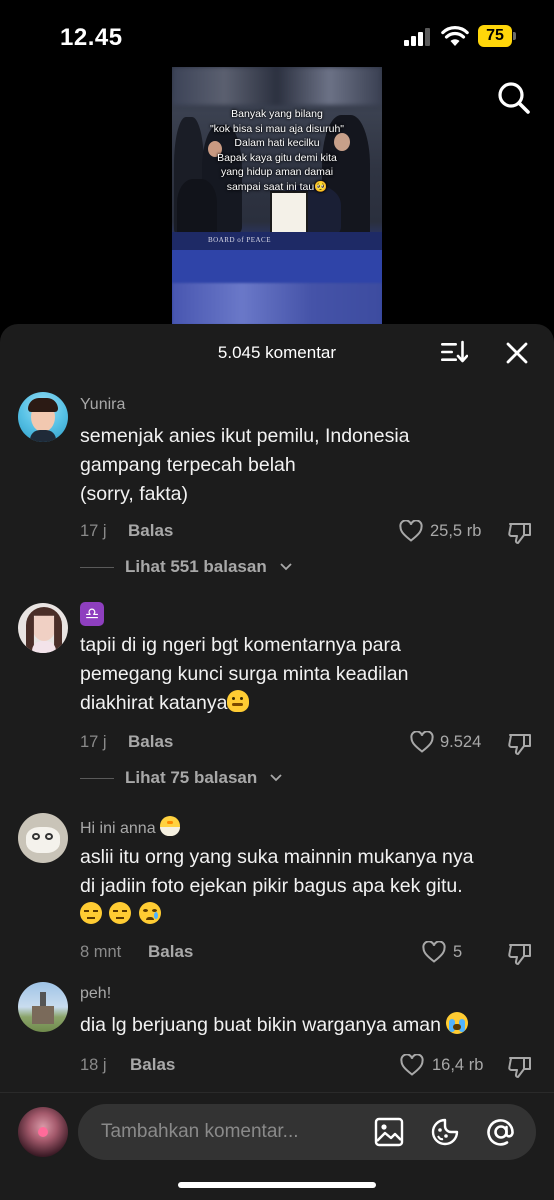  What do you see at coordinates (310, 915) in the screenshot?
I see `emoji-row` at bounding box center [310, 915].